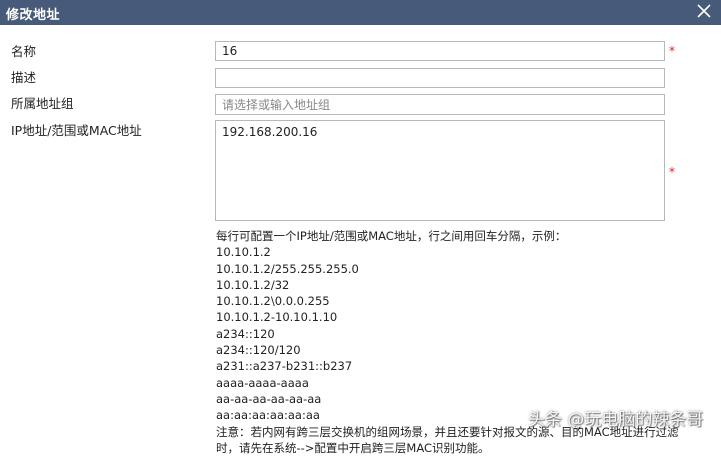 Image resolution: width=721 pixels, height=456 pixels. I want to click on help-example: 10.10.1.2-10.10.1.10, so click(277, 317).